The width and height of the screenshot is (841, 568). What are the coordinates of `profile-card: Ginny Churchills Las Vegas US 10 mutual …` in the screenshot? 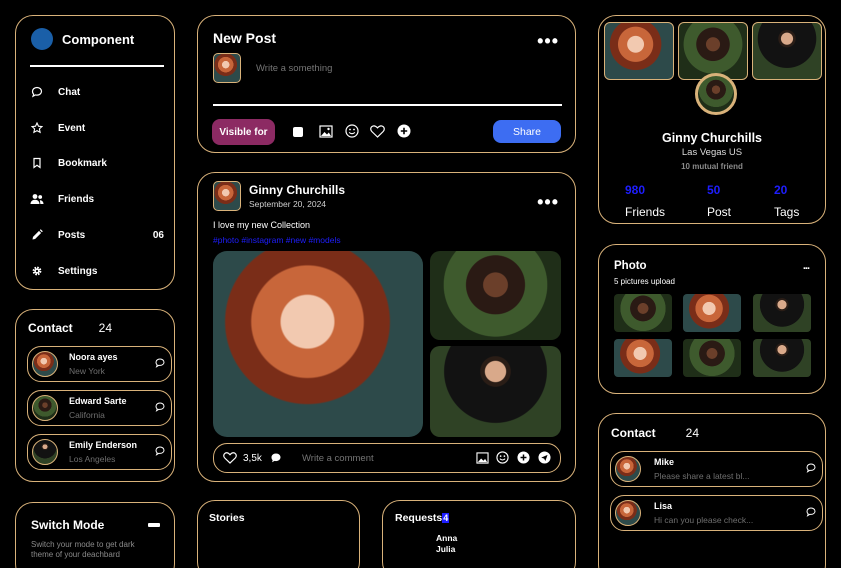 It's located at (712, 119).